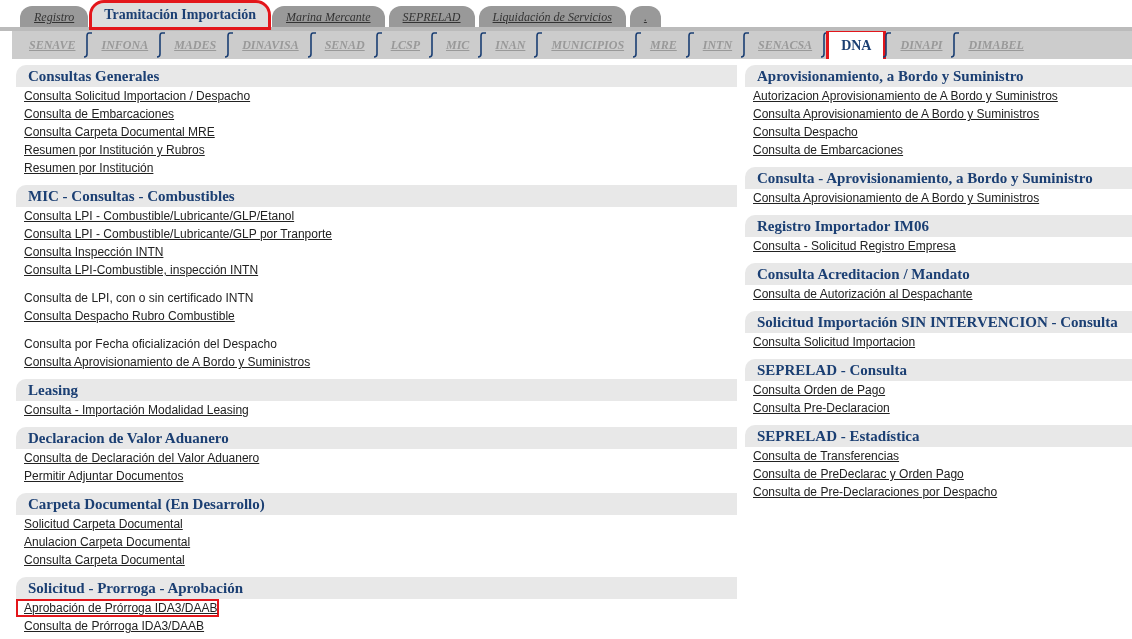 The width and height of the screenshot is (1132, 639). What do you see at coordinates (139, 458) in the screenshot?
I see `menu-link: Consulta de Declaración del Valor Aduanero` at bounding box center [139, 458].